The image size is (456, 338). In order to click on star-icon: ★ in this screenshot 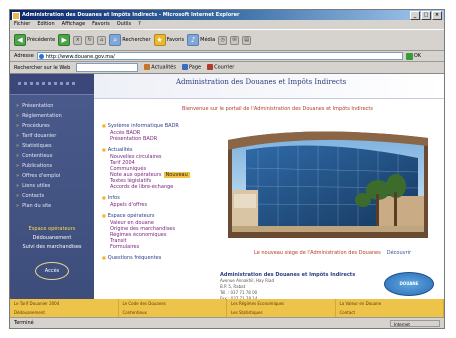, I will do `click(159, 40)`.